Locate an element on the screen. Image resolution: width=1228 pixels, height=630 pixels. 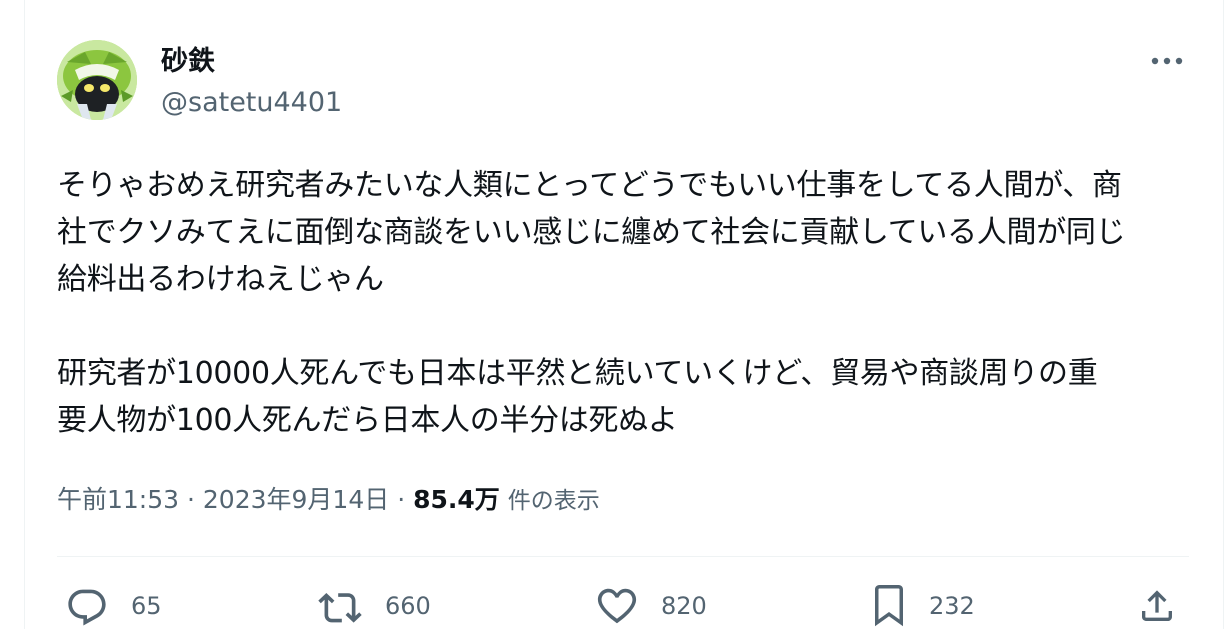
avatar-image is located at coordinates (97, 80).